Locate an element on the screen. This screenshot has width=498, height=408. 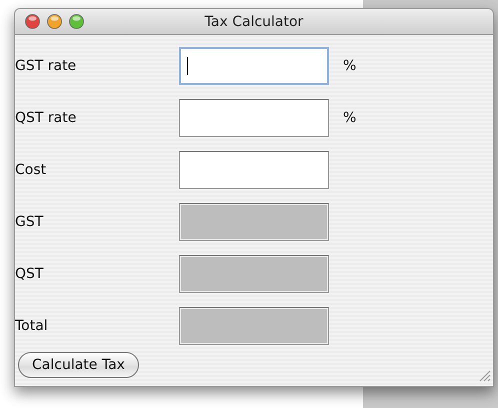
calculate-button: Calculate Tax is located at coordinates (78, 365).